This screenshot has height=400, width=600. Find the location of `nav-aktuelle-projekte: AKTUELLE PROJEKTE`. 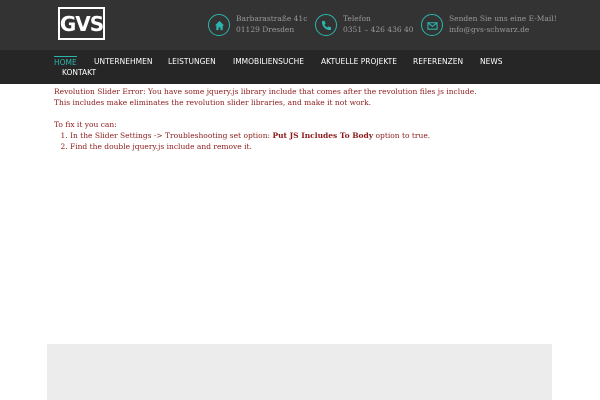

nav-aktuelle-projekte: AKTUELLE PROJEKTE is located at coordinates (359, 61).